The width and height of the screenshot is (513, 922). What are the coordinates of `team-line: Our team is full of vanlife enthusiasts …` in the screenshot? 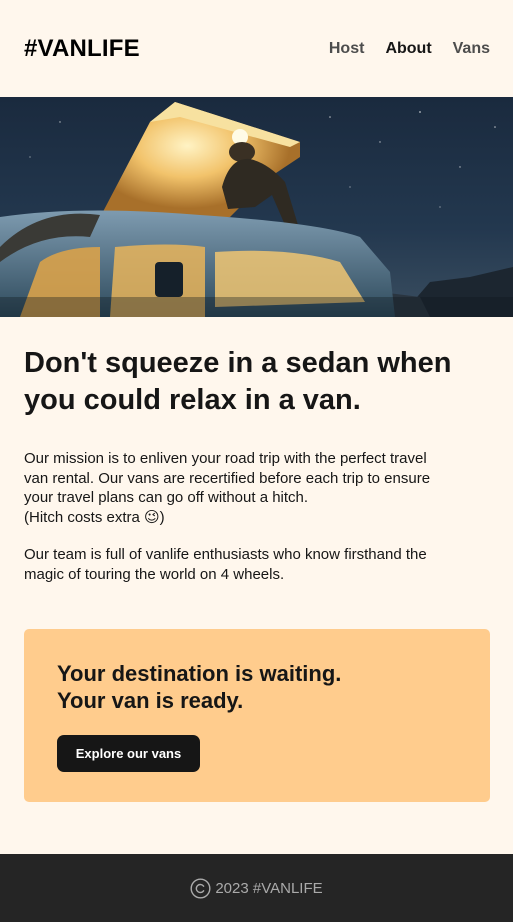 It's located at (225, 554).